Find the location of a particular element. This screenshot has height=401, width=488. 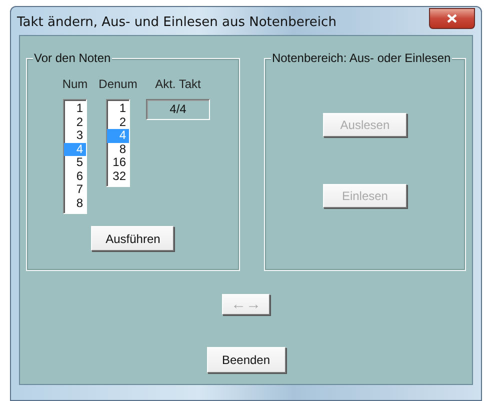

exit-button: Beenden is located at coordinates (246, 360).